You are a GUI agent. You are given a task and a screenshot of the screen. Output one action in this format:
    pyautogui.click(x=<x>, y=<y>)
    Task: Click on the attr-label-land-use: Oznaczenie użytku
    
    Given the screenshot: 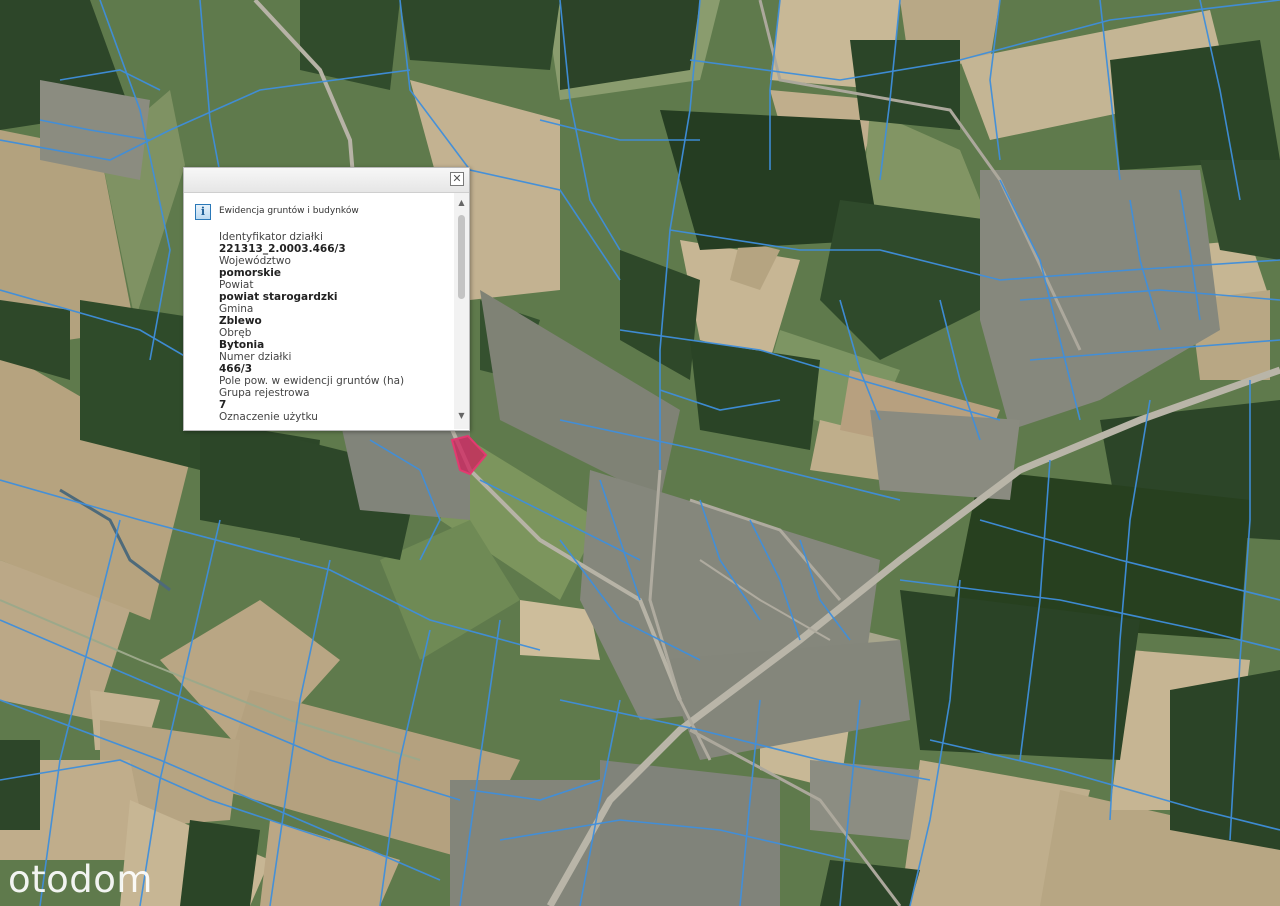 What is the action you would take?
    pyautogui.click(x=268, y=417)
    